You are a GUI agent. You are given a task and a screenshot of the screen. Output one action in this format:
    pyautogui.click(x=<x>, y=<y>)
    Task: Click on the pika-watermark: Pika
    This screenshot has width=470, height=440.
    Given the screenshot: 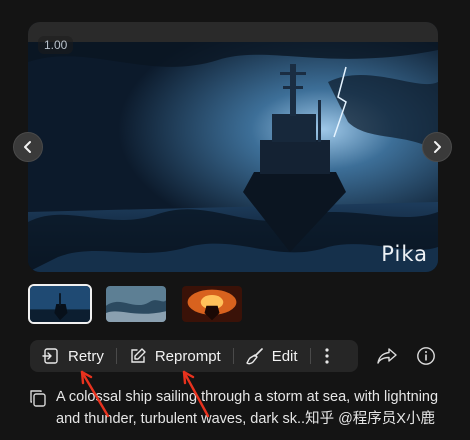 What is the action you would take?
    pyautogui.click(x=404, y=254)
    